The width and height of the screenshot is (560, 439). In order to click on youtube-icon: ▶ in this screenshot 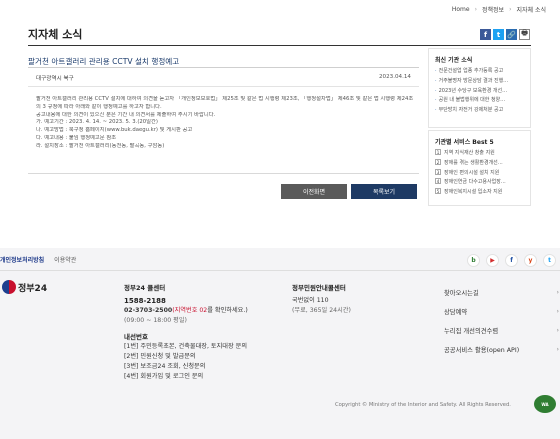, I will do `click(492, 260)`.